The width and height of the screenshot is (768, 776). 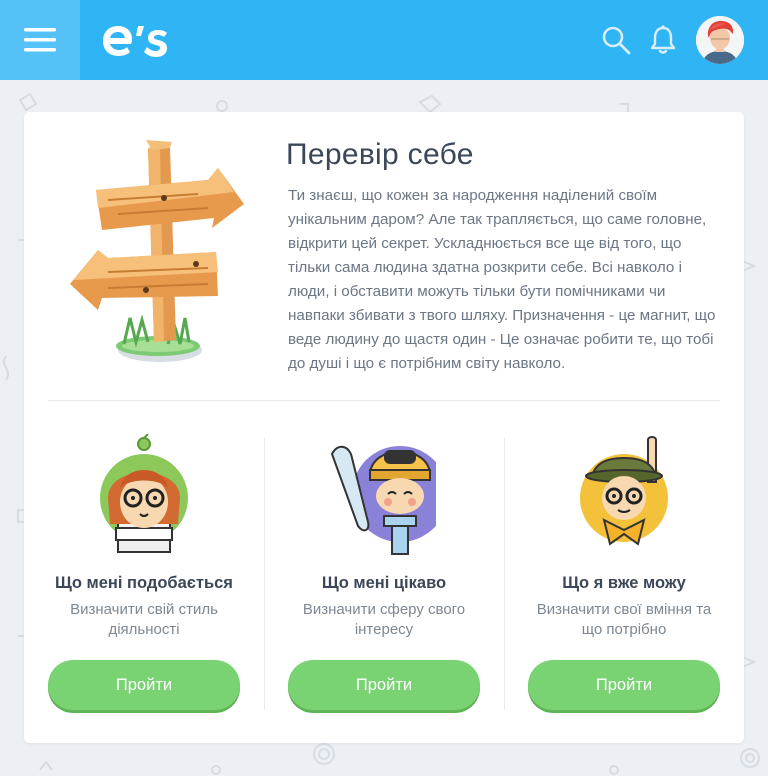 I want to click on search-icon, so click(x=616, y=40).